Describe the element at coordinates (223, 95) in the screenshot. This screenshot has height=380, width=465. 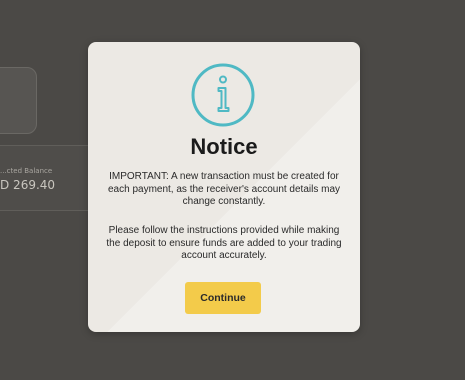
I see `info-icon` at that location.